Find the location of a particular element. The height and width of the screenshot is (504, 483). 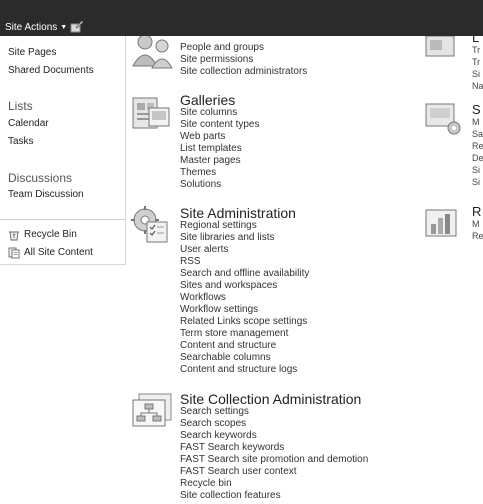

related-links-scope-settings-link: Related Links scope settings is located at coordinates (243, 322).